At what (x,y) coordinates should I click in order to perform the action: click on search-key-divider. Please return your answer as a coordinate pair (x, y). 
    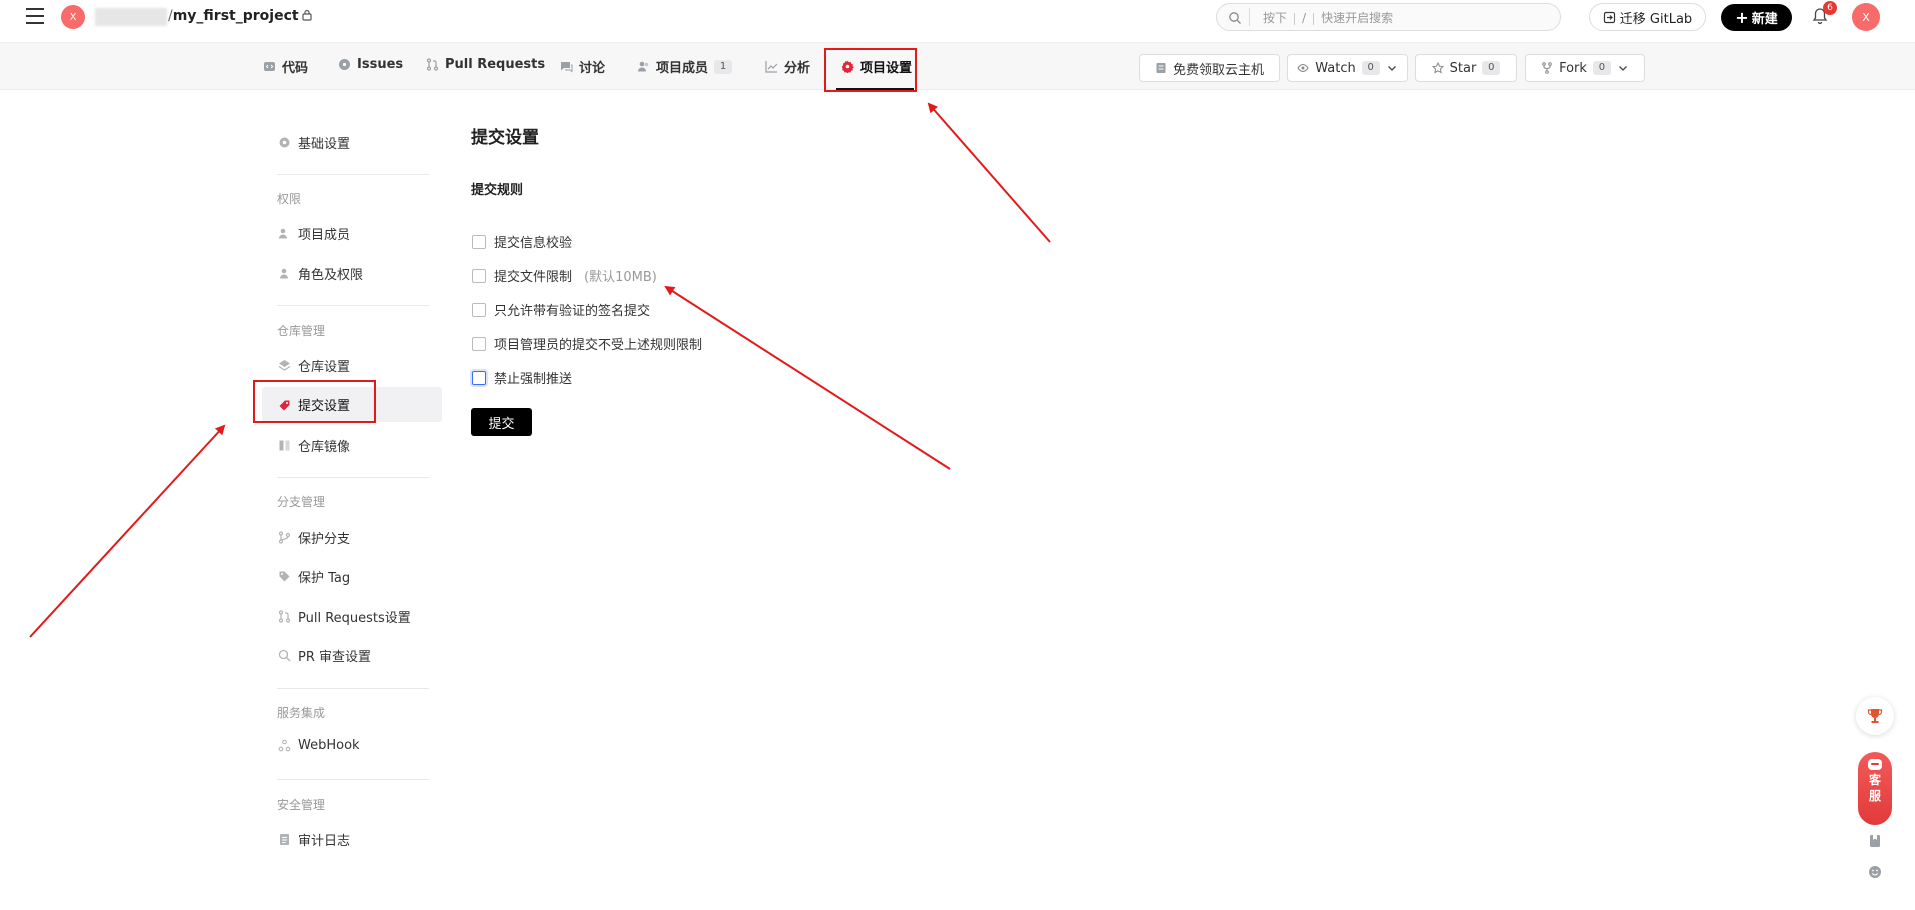
    Looking at the image, I should click on (1295, 18).